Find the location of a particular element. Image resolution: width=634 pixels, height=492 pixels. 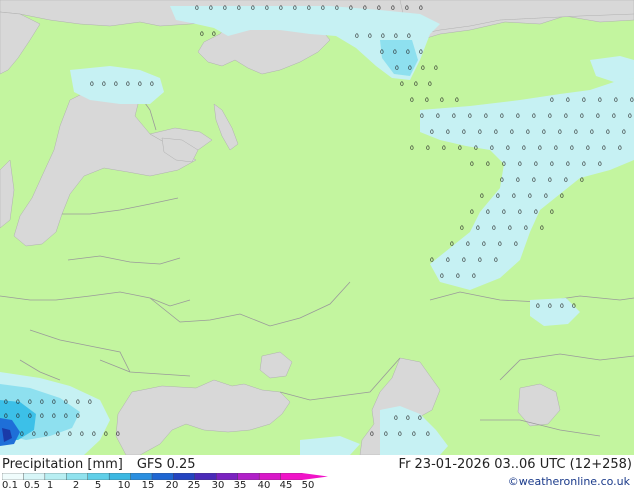

legend-label: 0.5 is located at coordinates (32, 485).